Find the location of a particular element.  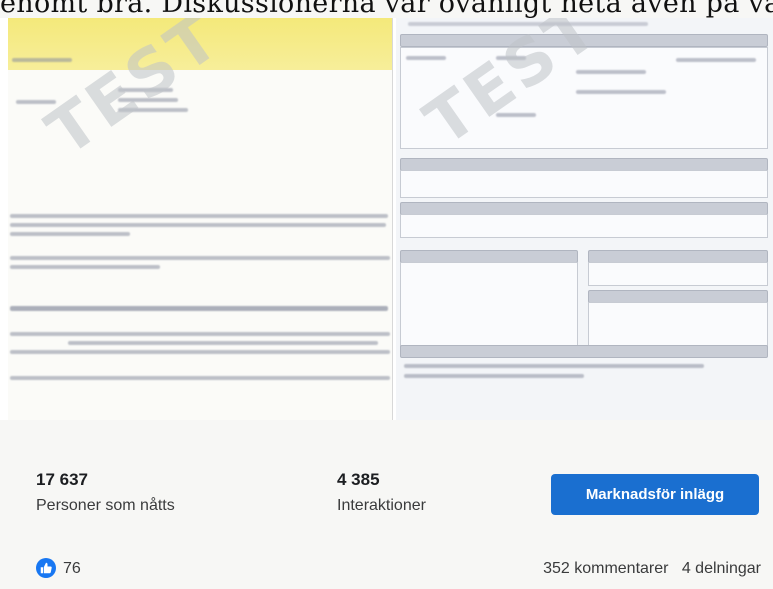

blurred-heading is located at coordinates (199, 308).